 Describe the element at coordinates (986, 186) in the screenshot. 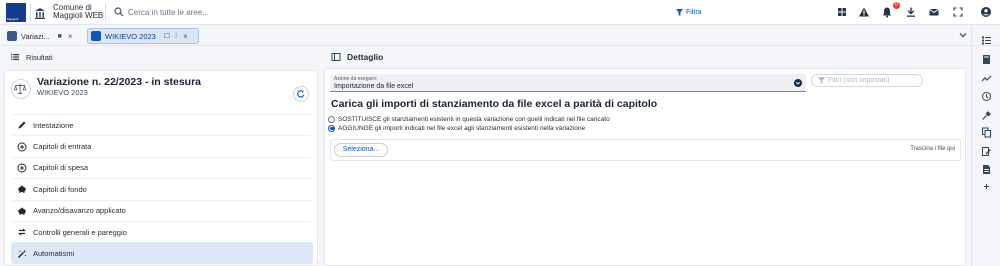

I see `plus-icon` at that location.